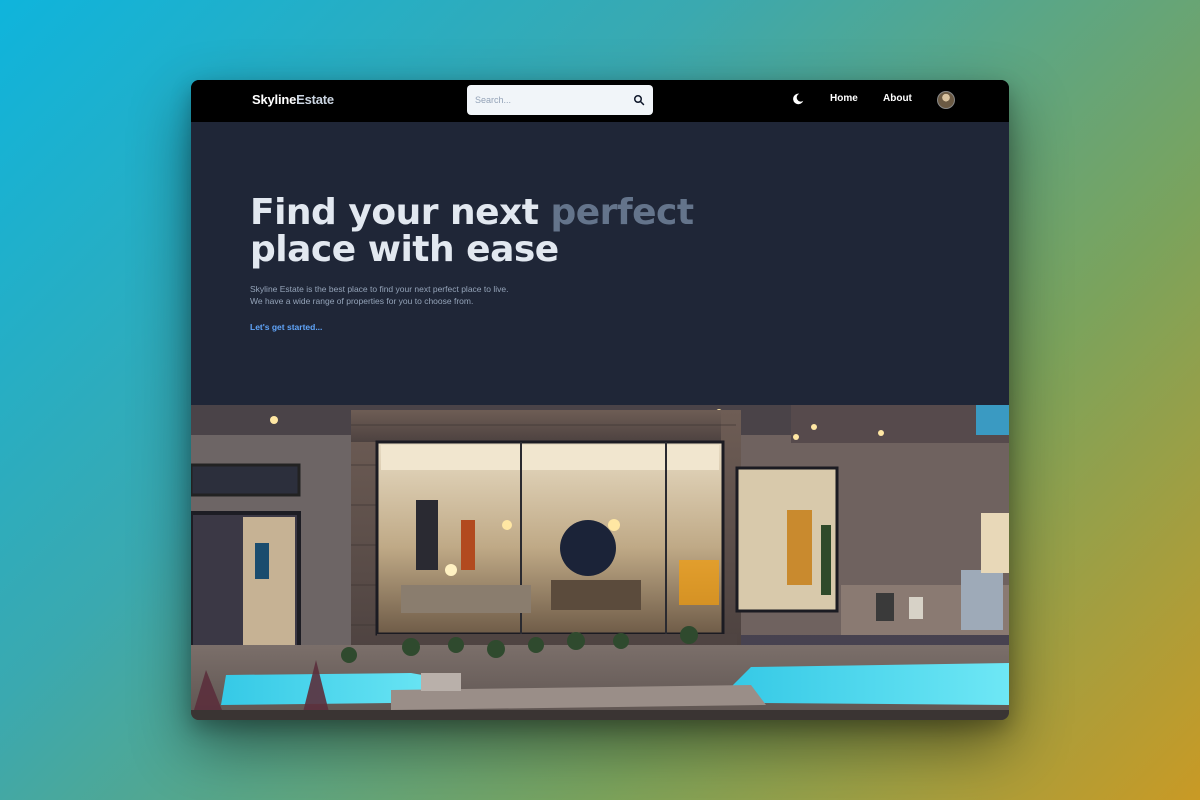 The width and height of the screenshot is (1200, 800). I want to click on search-icon, so click(639, 100).